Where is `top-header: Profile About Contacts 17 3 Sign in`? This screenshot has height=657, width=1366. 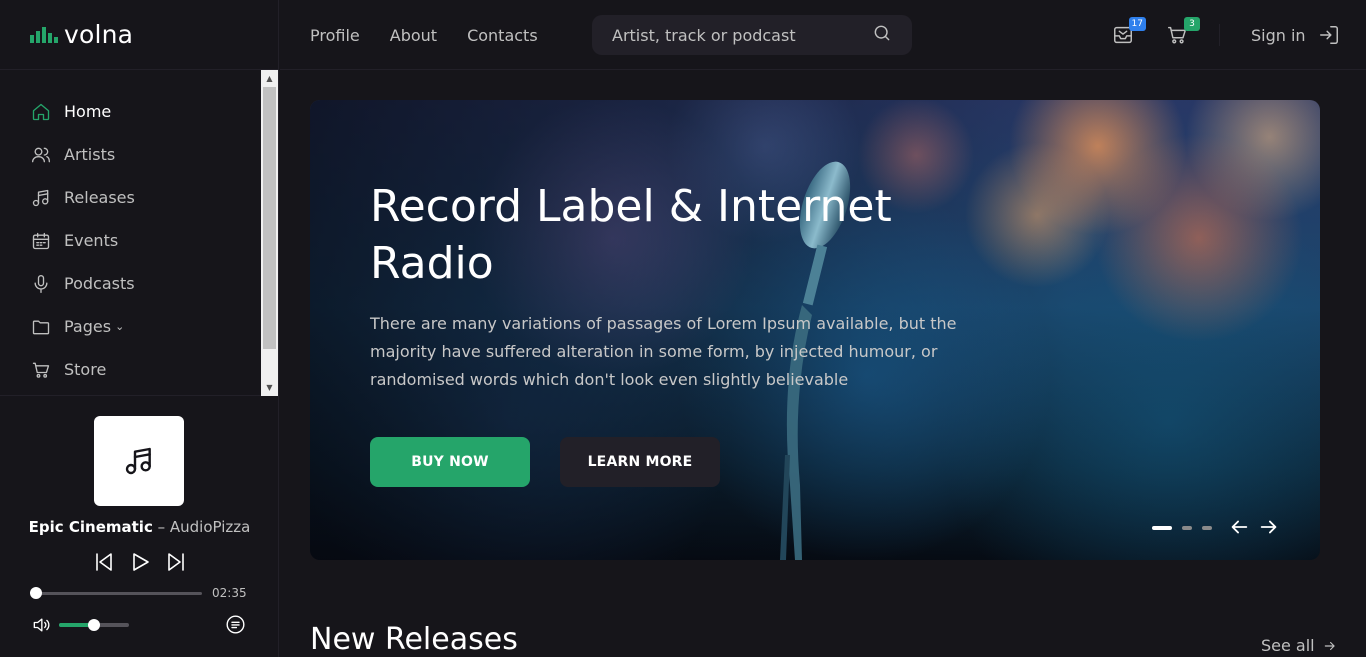
top-header: Profile About Contacts 17 3 Sign in is located at coordinates (823, 35).